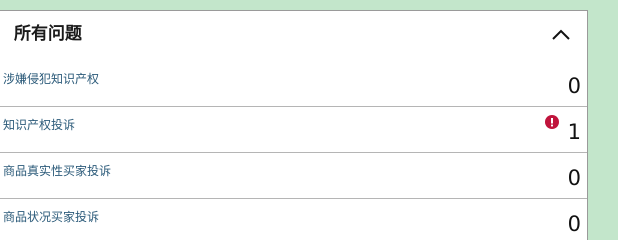 The height and width of the screenshot is (240, 618). I want to click on issue-label: 商品状况买家投诉, so click(51, 217).